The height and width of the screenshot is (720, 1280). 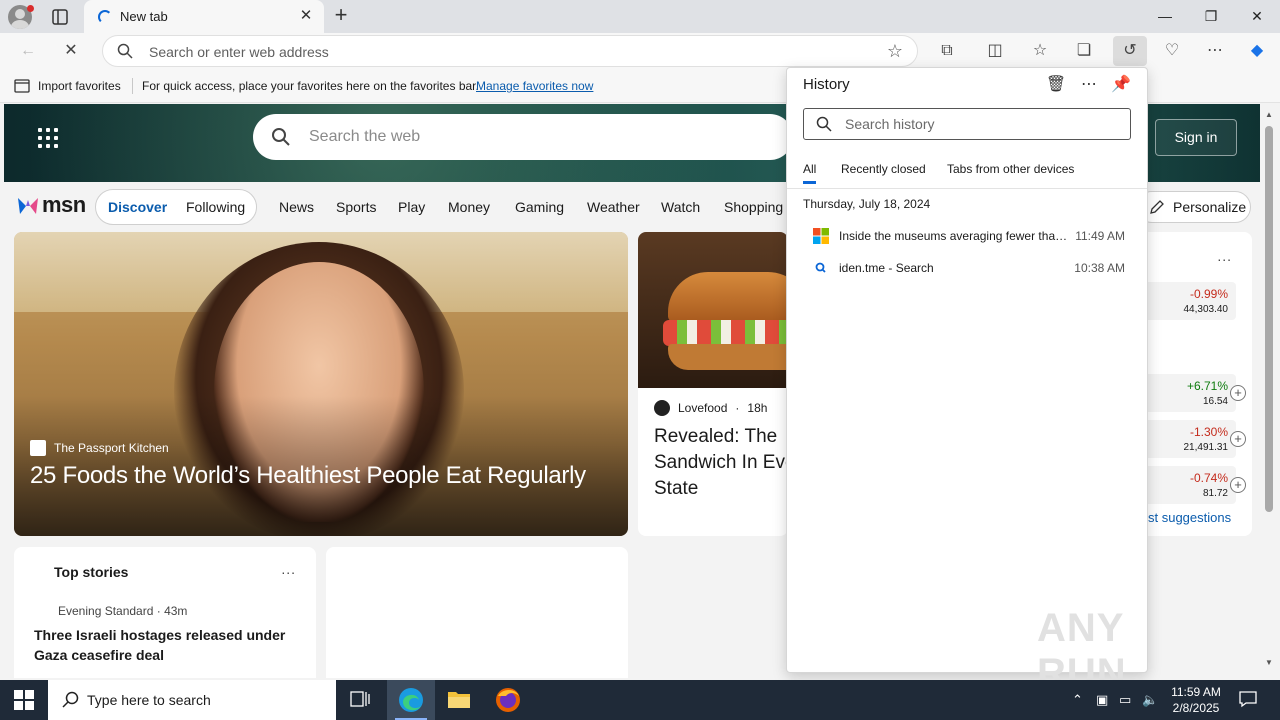 What do you see at coordinates (1269, 114) in the screenshot?
I see `scroll-up-icon: ▲` at bounding box center [1269, 114].